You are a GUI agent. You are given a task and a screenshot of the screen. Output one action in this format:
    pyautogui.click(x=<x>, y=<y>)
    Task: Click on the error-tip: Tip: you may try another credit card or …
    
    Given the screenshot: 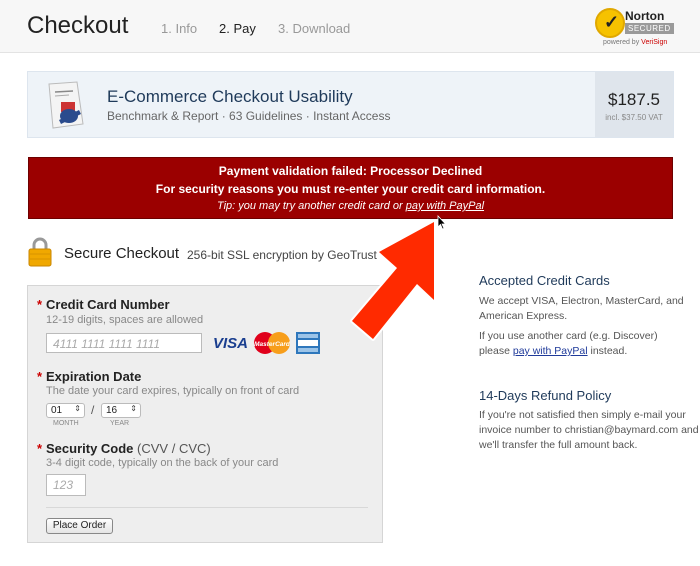 What is the action you would take?
    pyautogui.click(x=350, y=206)
    